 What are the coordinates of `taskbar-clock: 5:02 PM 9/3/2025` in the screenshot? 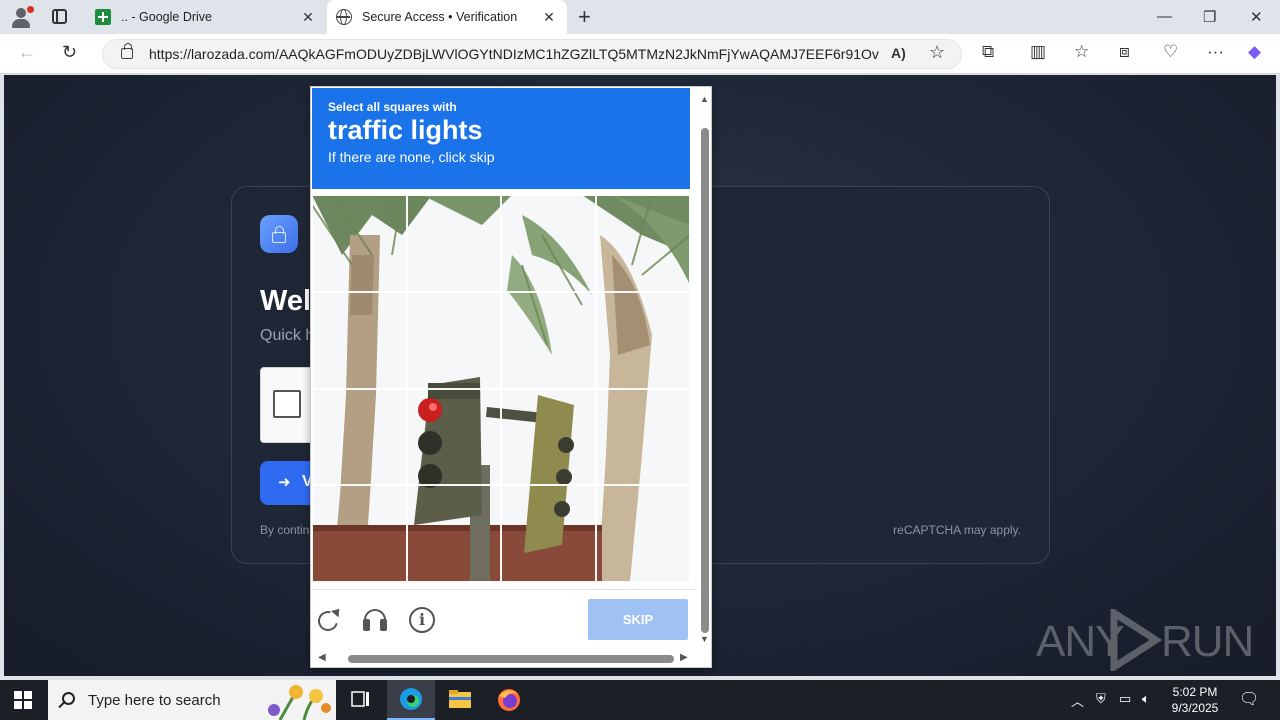 It's located at (1195, 700).